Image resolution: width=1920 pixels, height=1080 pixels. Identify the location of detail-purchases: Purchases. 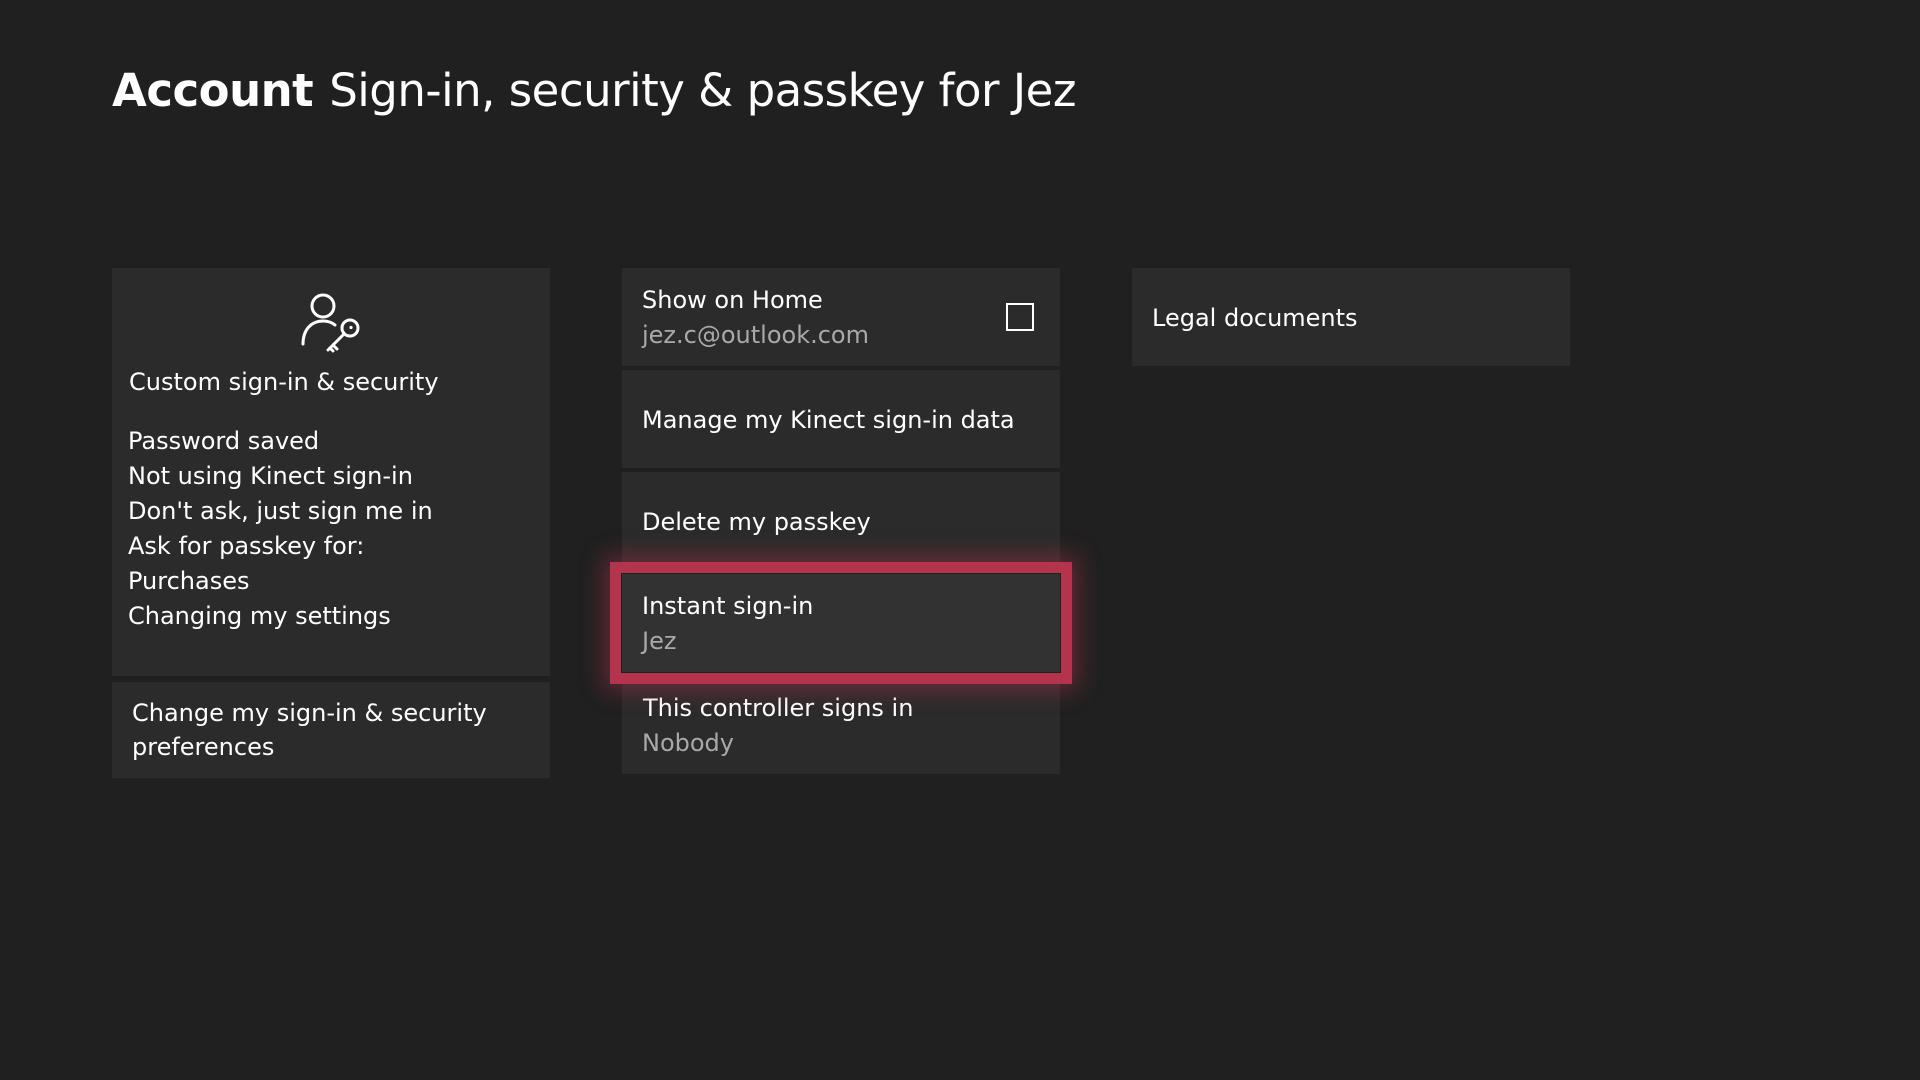
(189, 581).